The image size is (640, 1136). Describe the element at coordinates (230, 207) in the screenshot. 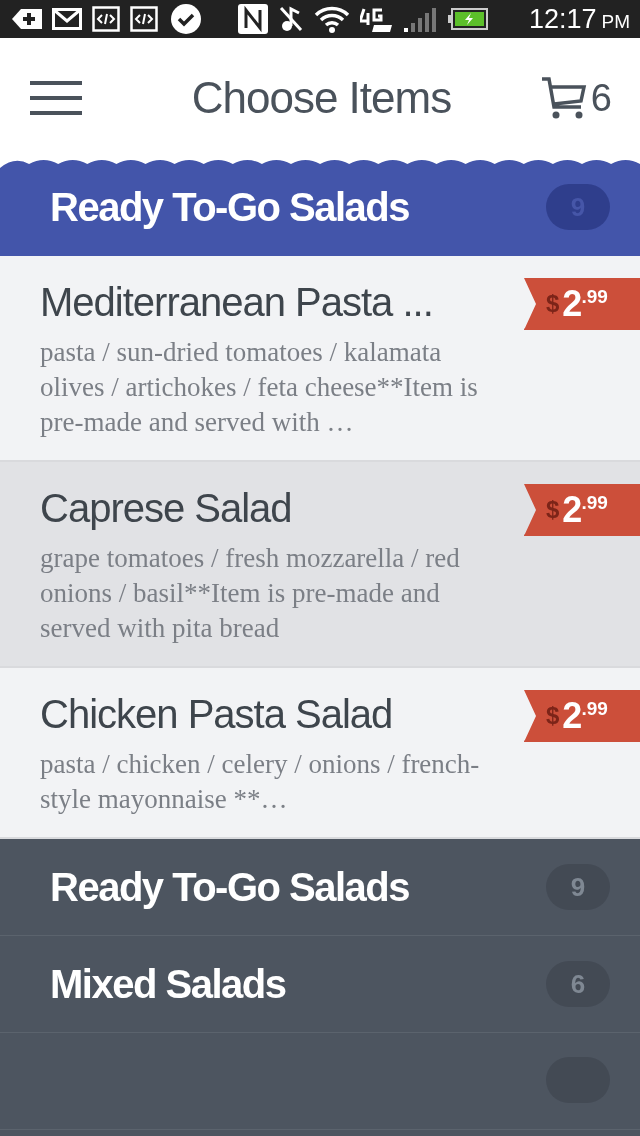

I see `category-title: Ready To-Go Salads` at that location.